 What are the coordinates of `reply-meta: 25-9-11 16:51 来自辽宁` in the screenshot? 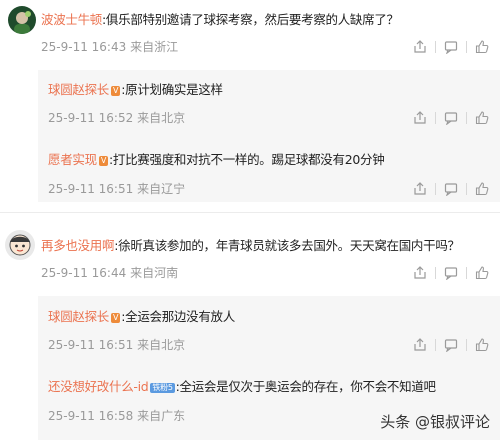 It's located at (116, 188).